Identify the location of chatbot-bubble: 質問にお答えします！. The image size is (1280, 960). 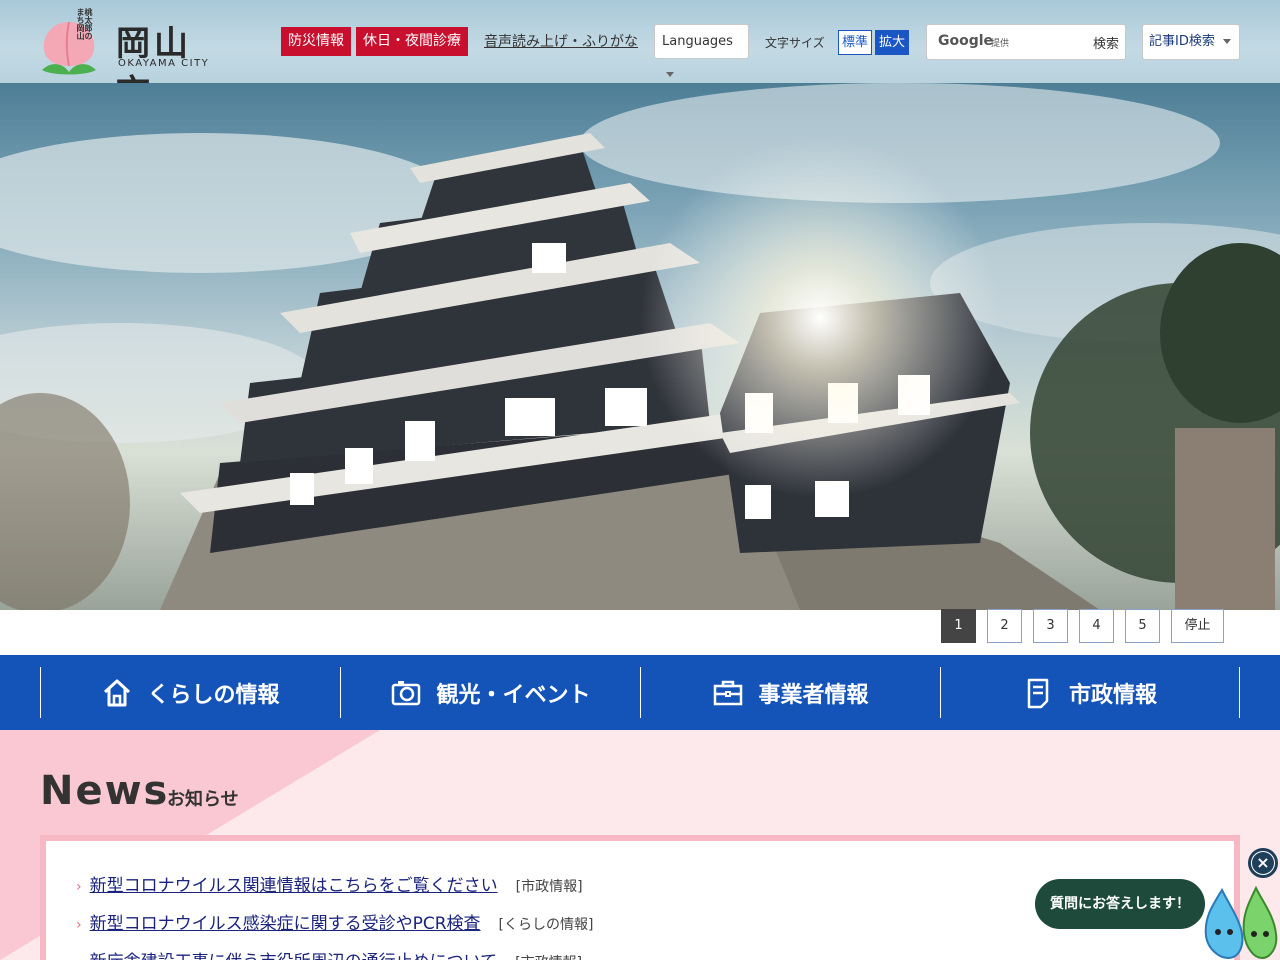
(1120, 904).